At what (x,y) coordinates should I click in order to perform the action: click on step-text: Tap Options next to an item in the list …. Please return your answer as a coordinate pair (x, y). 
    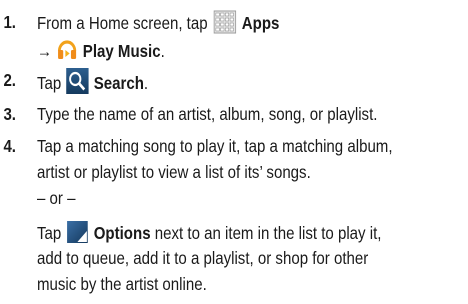
    Looking at the image, I should click on (209, 232).